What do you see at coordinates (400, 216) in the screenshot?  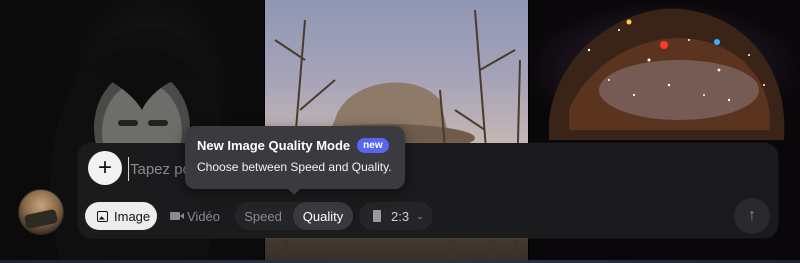 I see `aspect-ratio-value: 2:3` at bounding box center [400, 216].